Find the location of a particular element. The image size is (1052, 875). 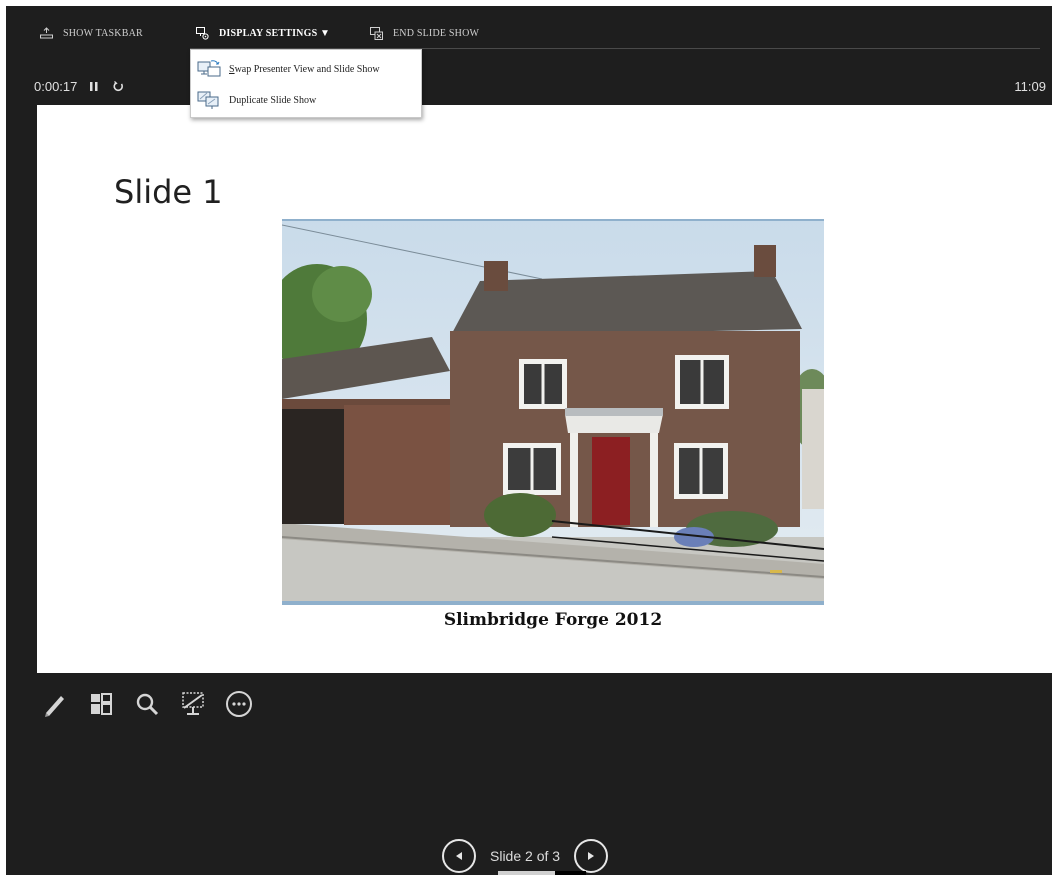

duplicate-label: Duplicate Slide Show is located at coordinates (273, 100).